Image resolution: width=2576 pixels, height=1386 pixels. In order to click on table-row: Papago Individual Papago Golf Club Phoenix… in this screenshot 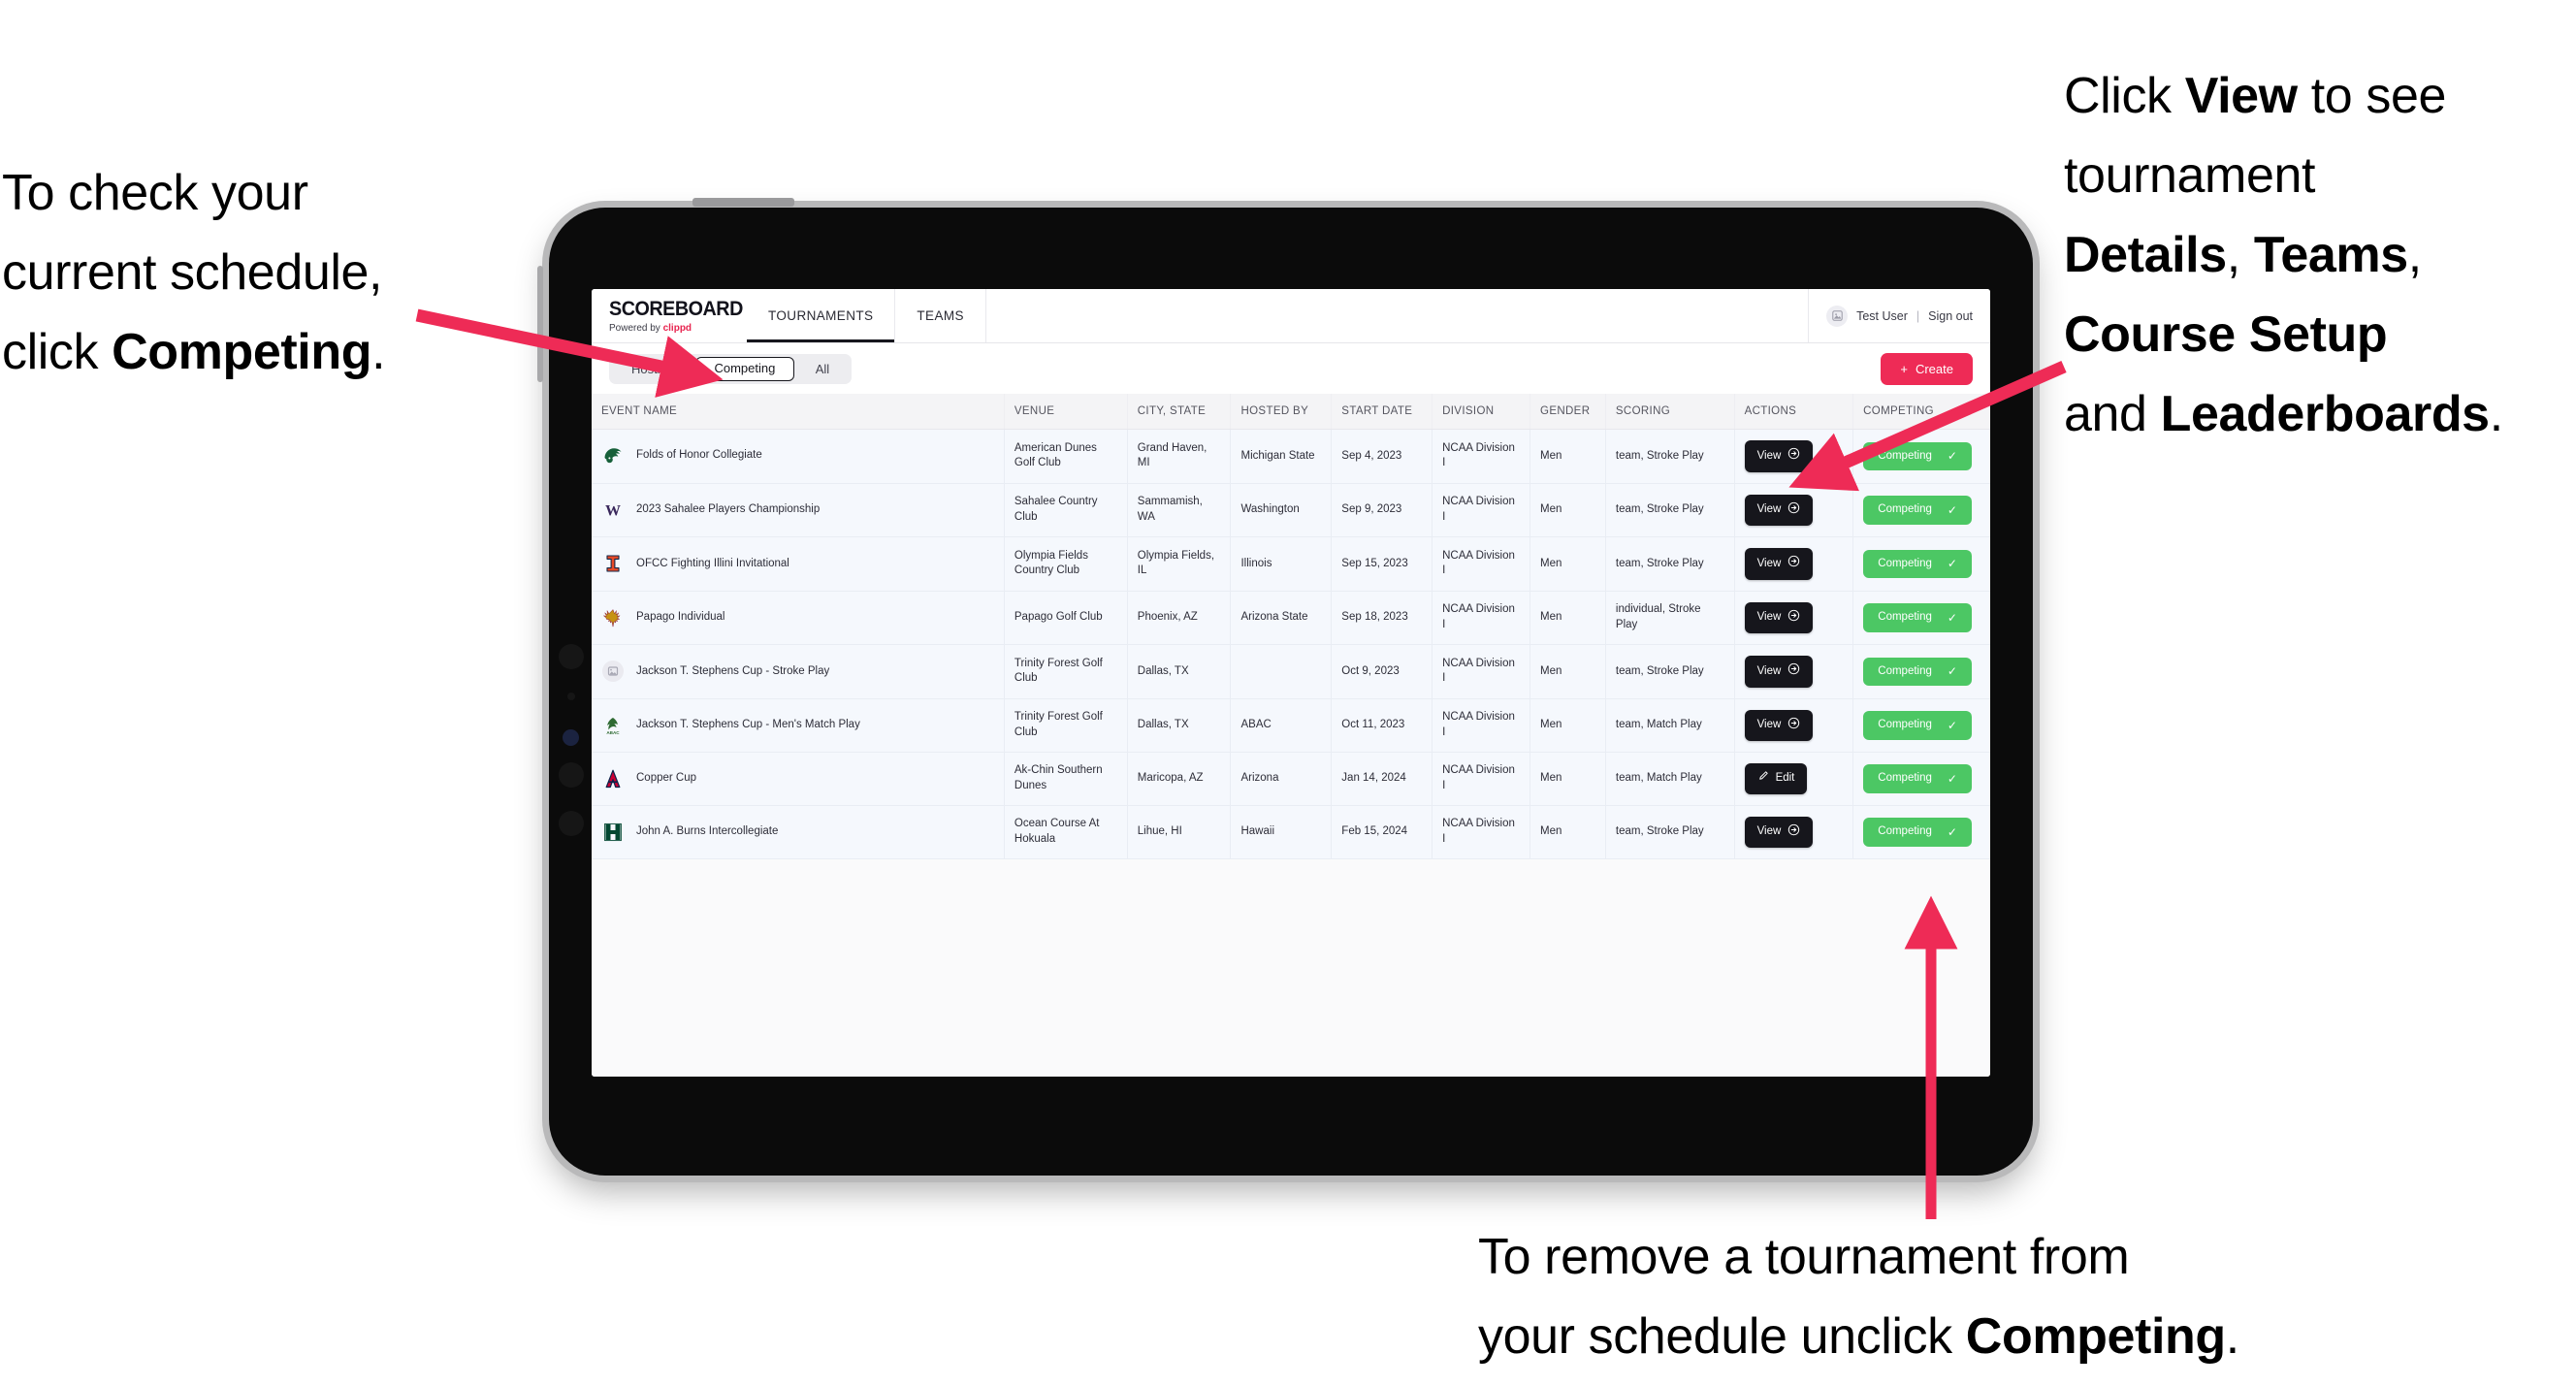, I will do `click(1291, 618)`.